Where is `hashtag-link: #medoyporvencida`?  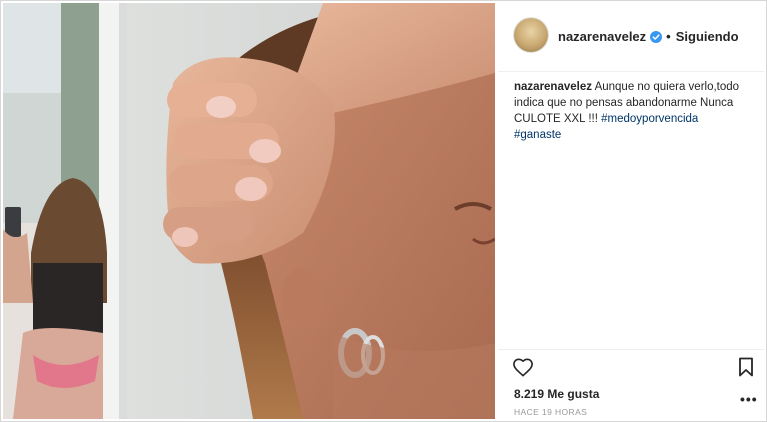 hashtag-link: #medoyporvencida is located at coordinates (649, 119).